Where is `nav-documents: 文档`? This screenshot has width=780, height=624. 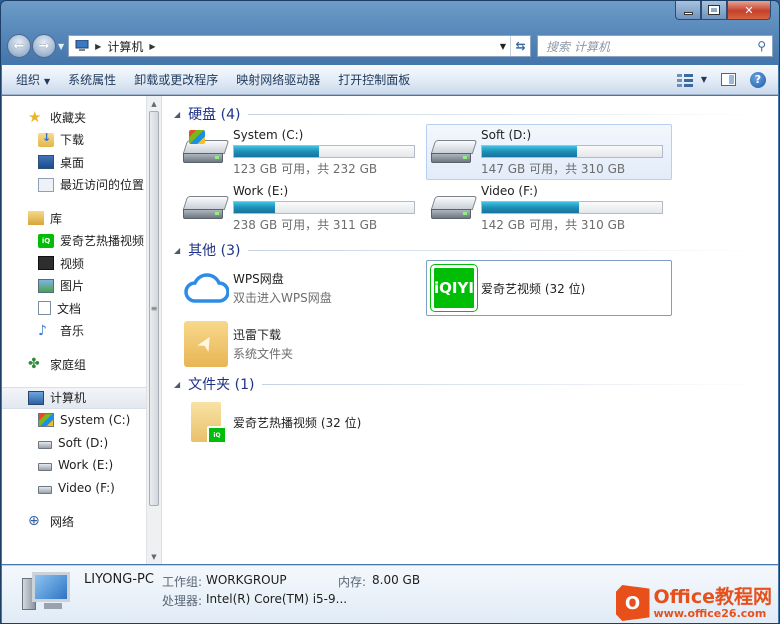
nav-documents: 文档 is located at coordinates (74, 308).